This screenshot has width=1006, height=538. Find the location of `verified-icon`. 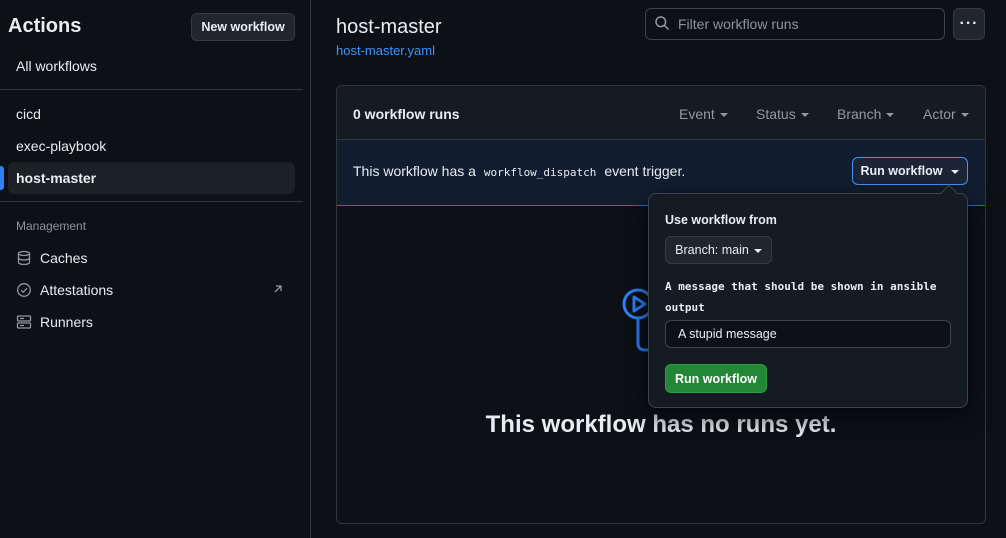

verified-icon is located at coordinates (24, 290).